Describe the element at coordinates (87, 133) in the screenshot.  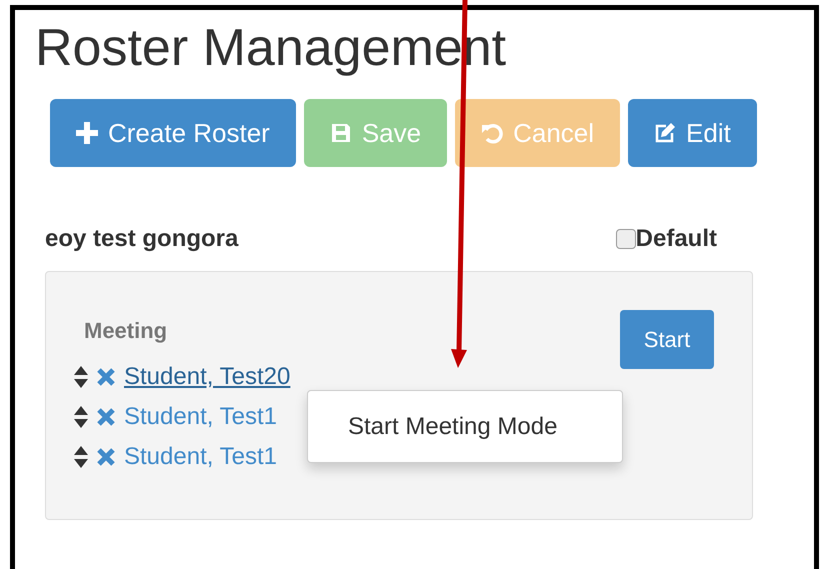
I see `plus-icon` at that location.